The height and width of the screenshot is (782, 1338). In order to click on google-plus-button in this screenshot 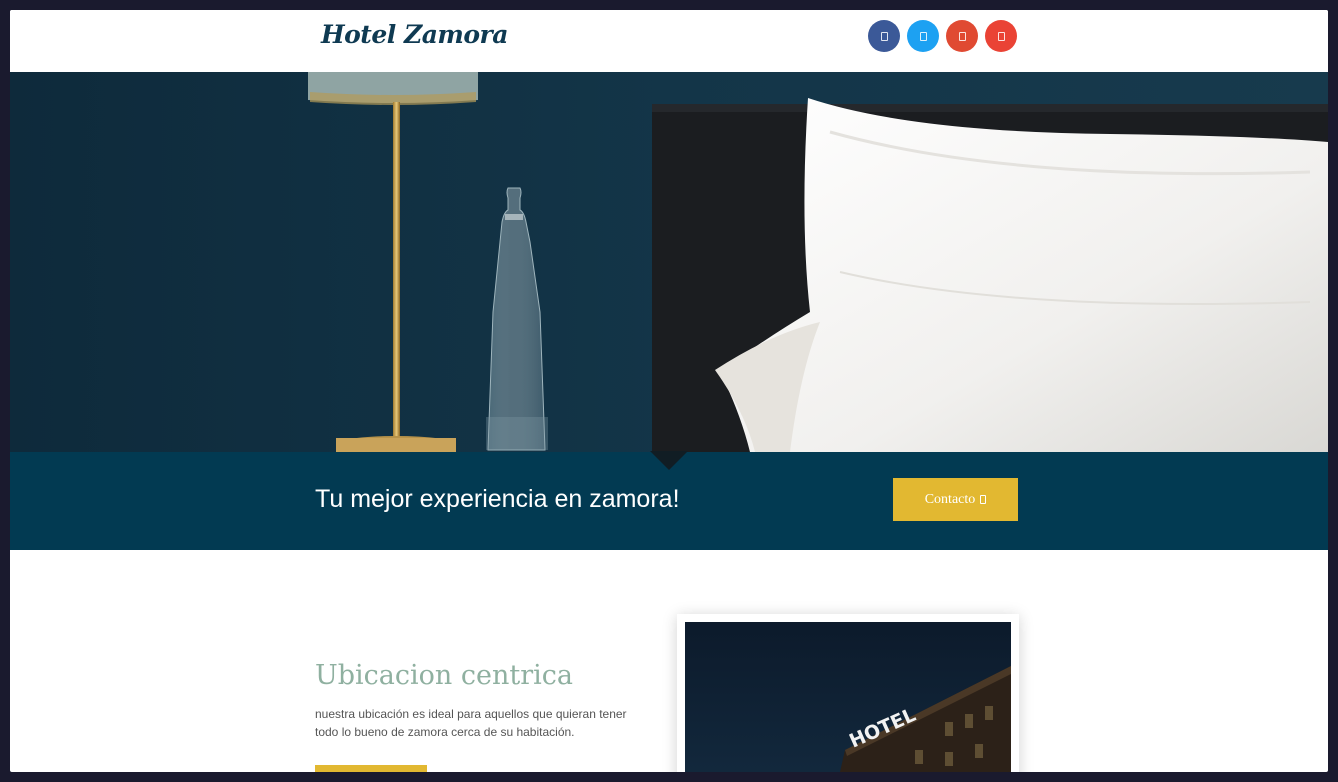, I will do `click(1001, 36)`.